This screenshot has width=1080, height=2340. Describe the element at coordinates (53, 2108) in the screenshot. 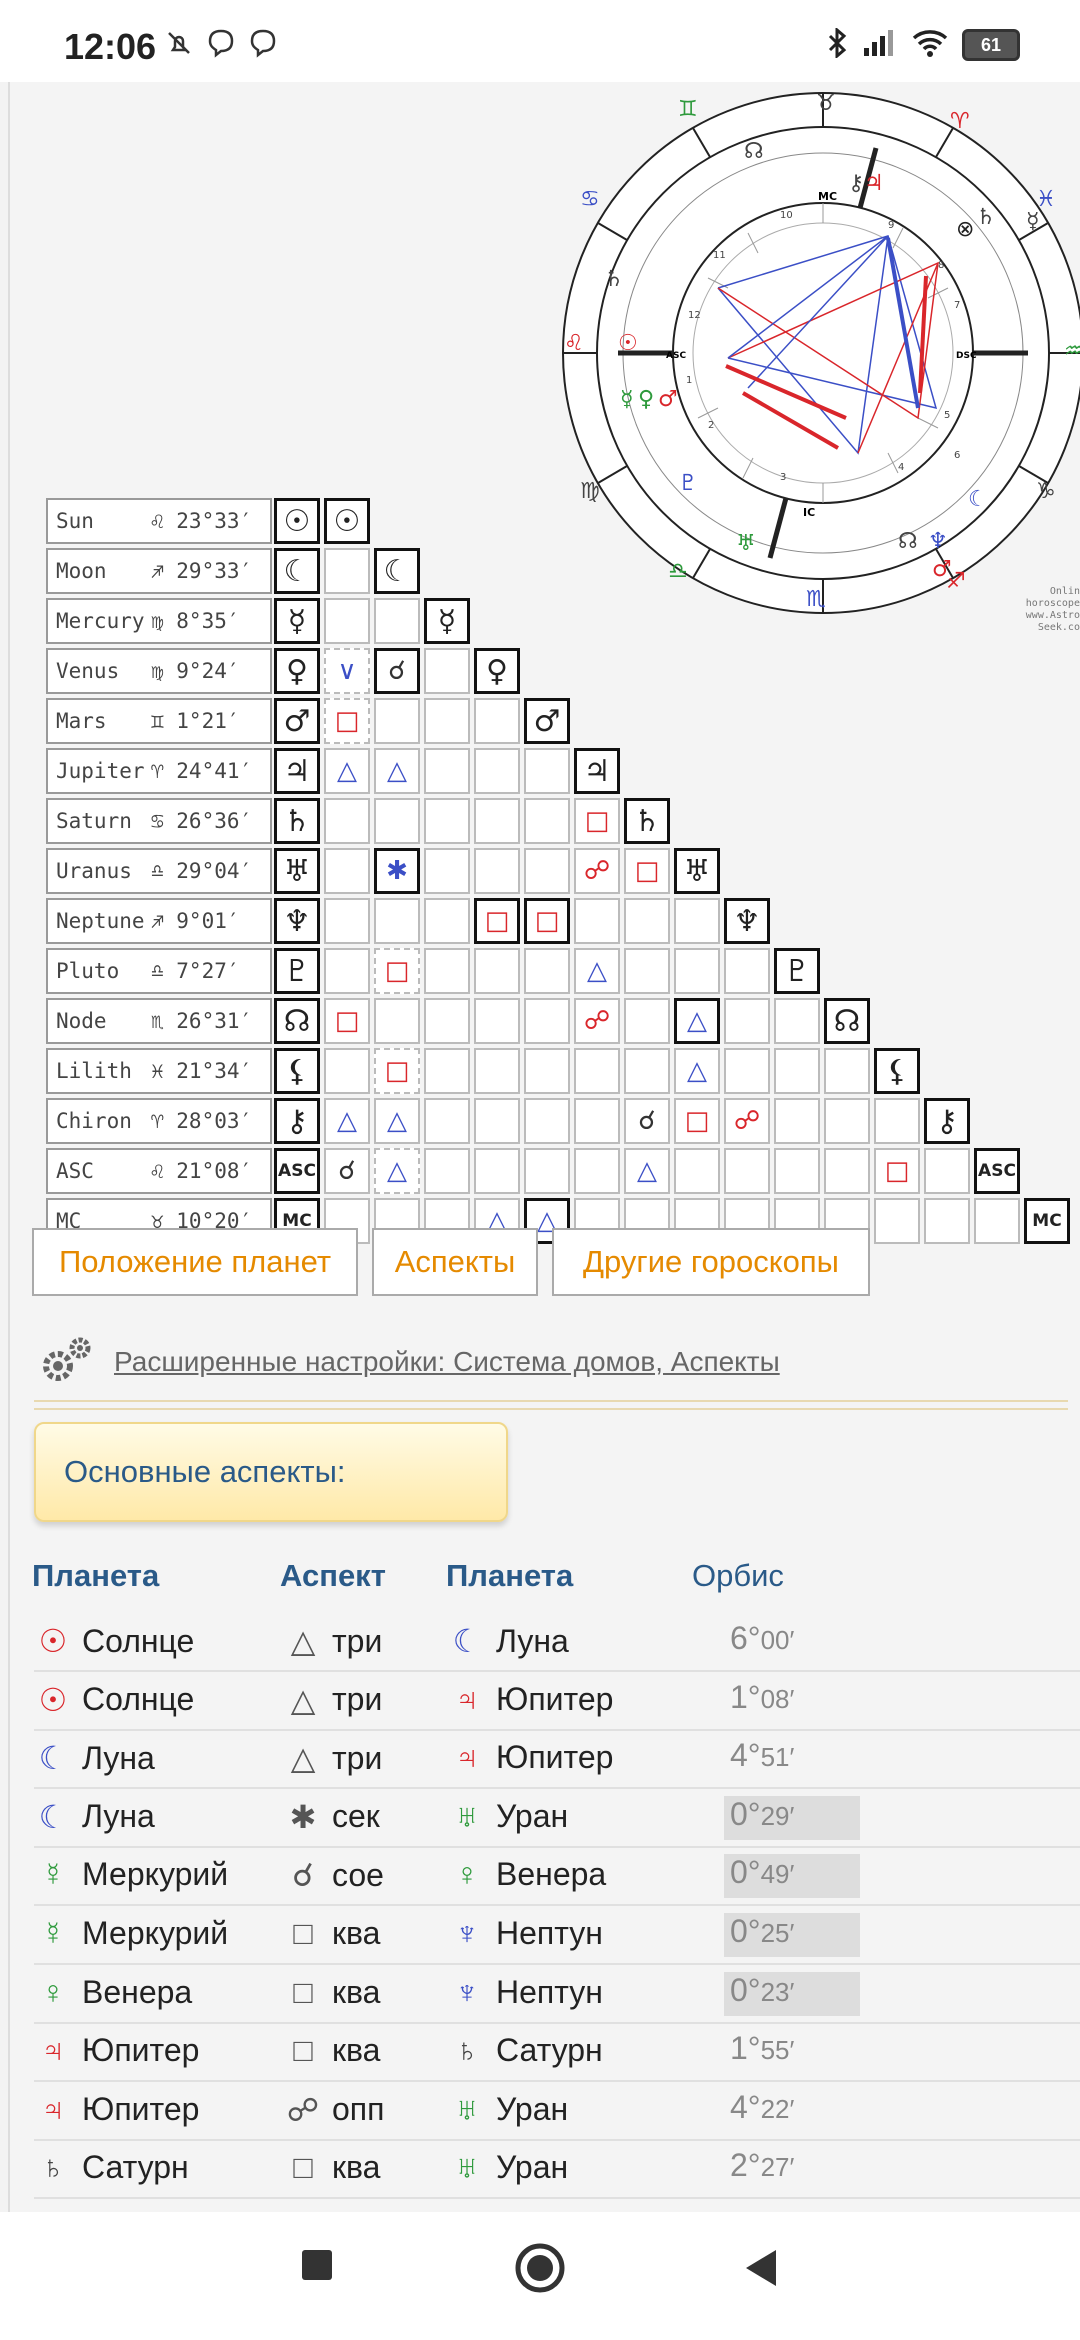

I see `planet-glyph-icon: ♃` at that location.